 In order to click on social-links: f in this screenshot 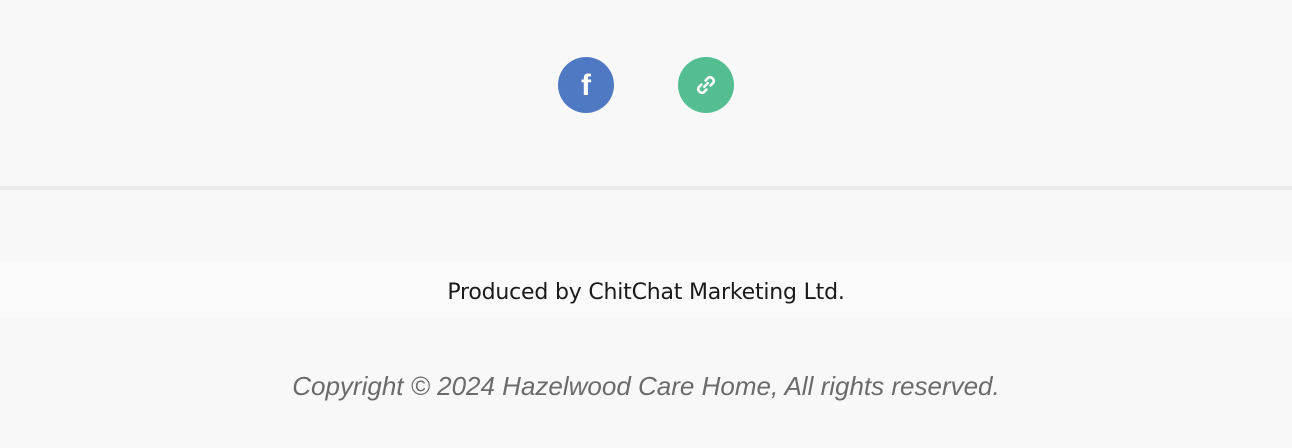, I will do `click(646, 85)`.